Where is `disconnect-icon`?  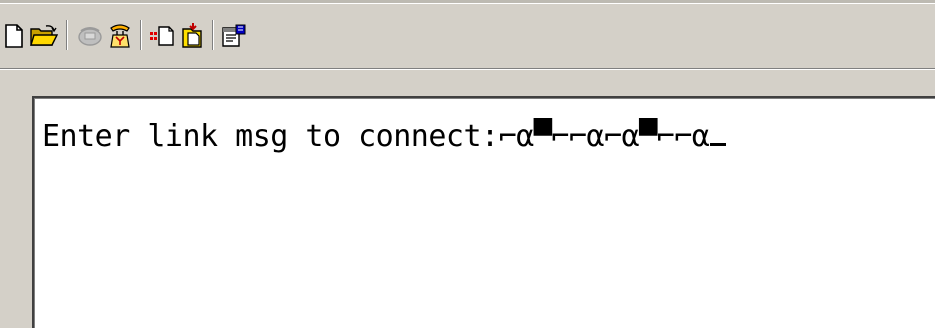
disconnect-icon is located at coordinates (120, 36).